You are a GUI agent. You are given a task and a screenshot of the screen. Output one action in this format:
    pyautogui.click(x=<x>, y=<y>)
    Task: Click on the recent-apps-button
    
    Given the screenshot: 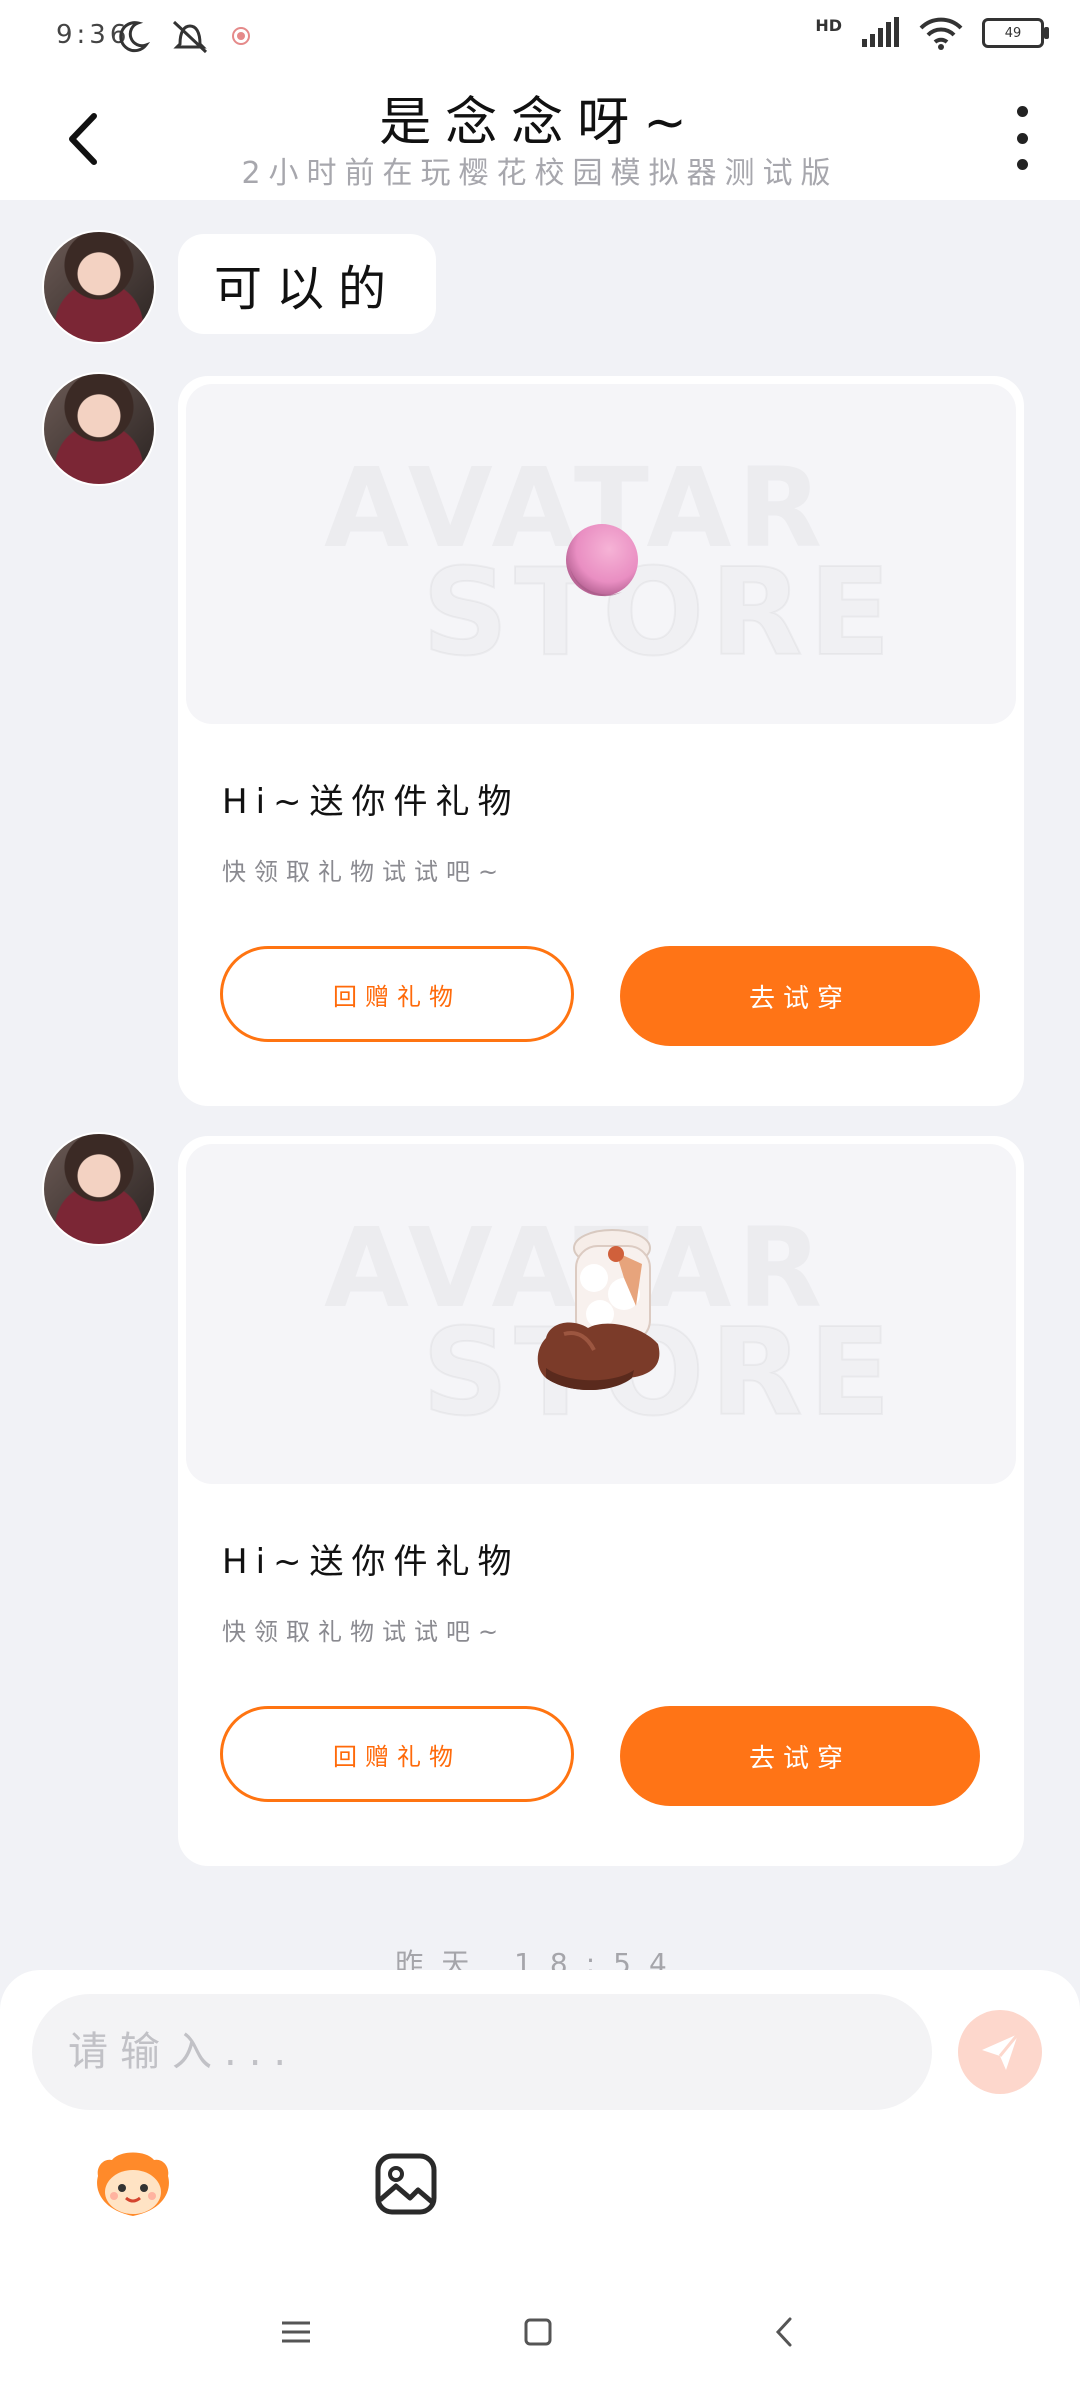 What is the action you would take?
    pyautogui.click(x=296, y=2332)
    